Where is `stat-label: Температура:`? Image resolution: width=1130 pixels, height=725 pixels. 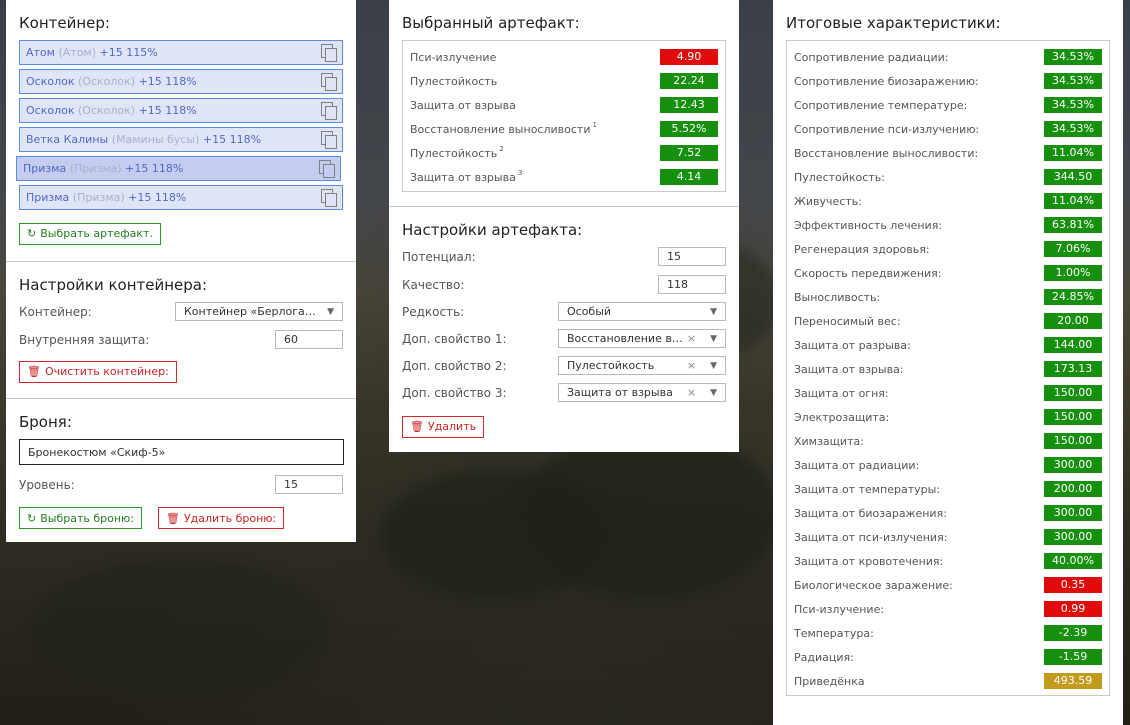 stat-label: Температура: is located at coordinates (834, 633).